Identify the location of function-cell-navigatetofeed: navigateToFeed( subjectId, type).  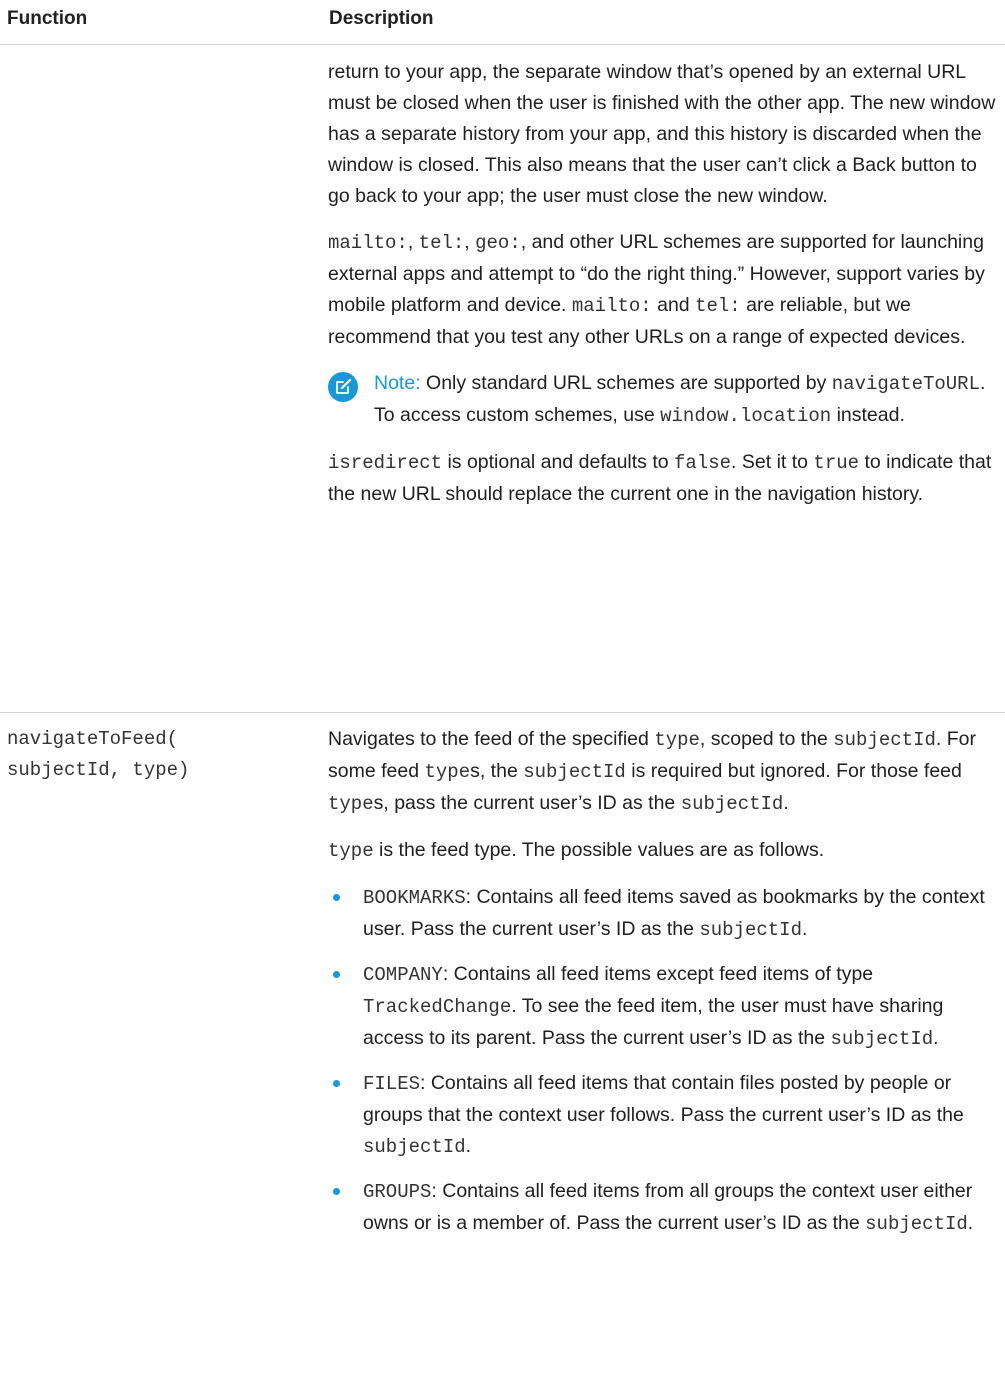
(162, 755).